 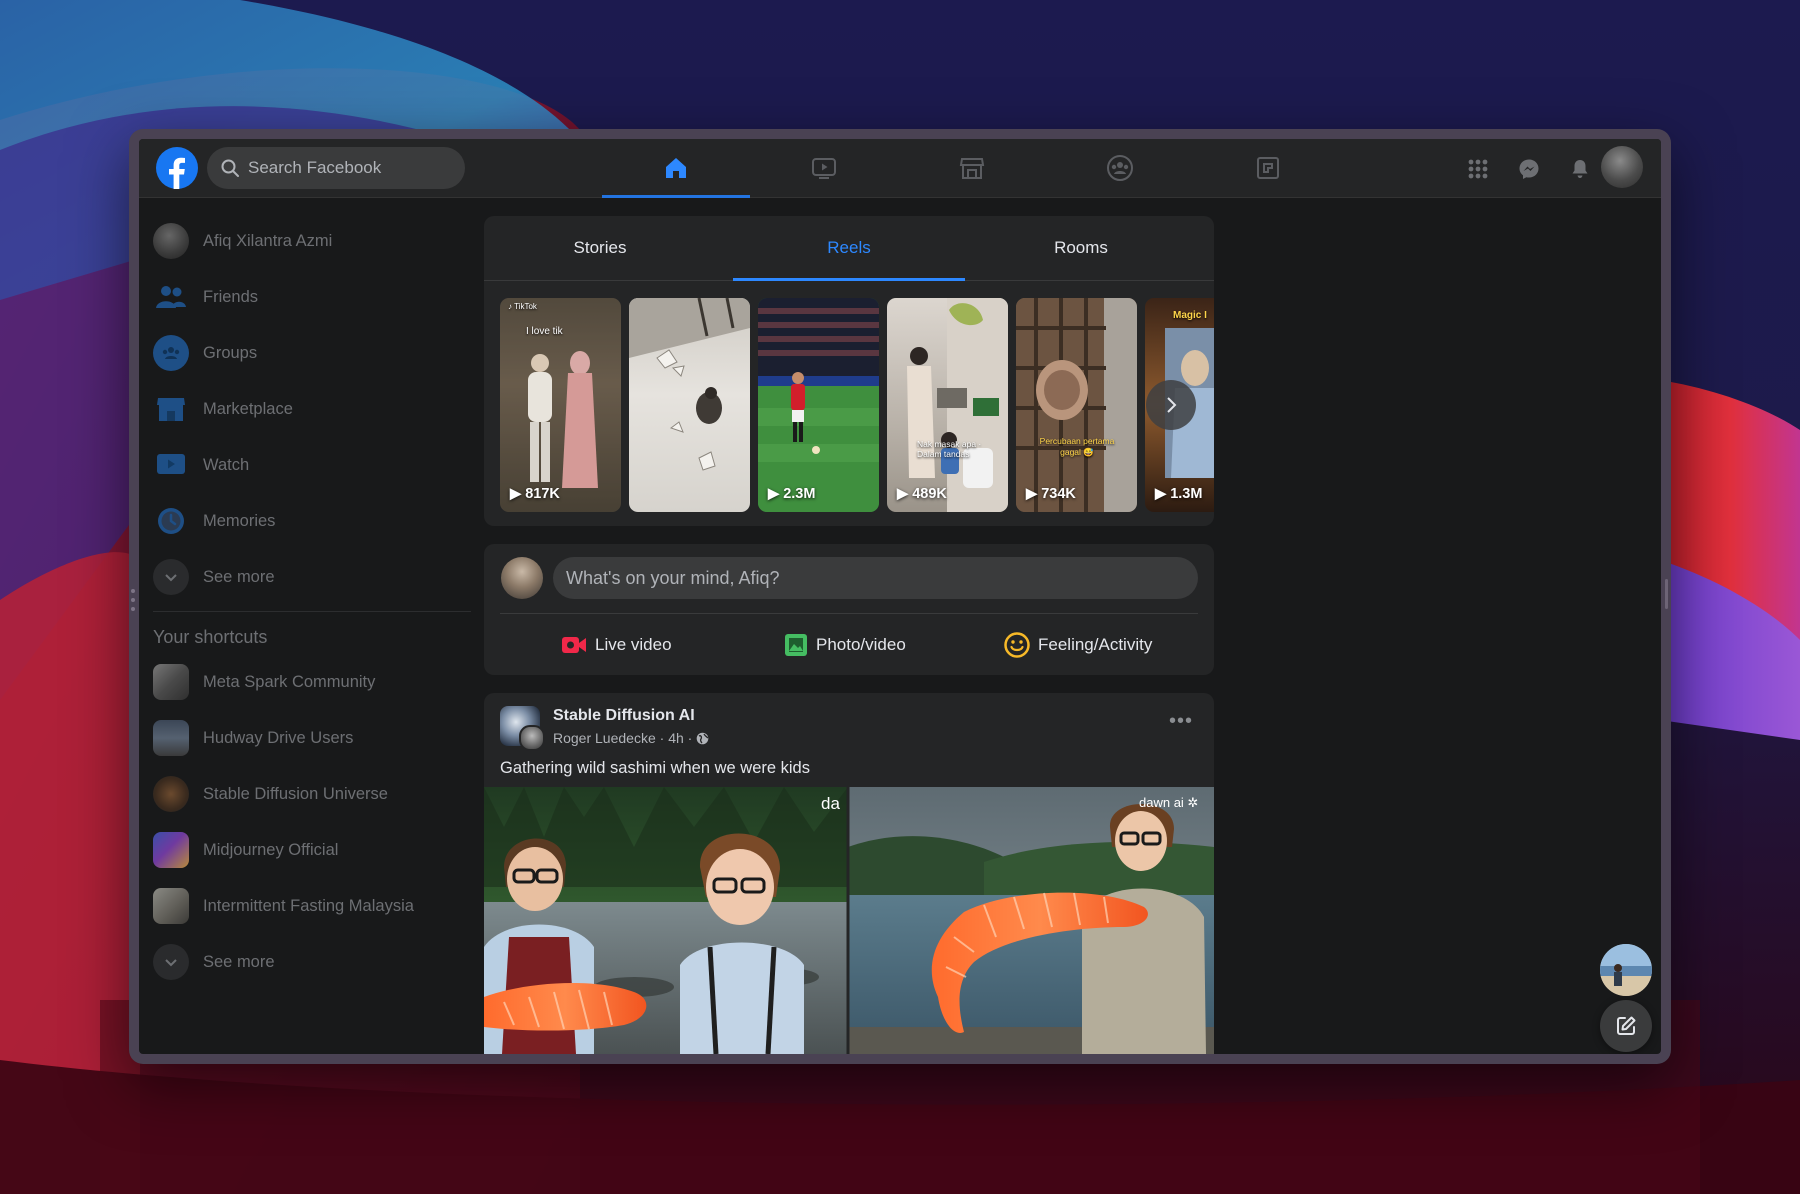 What do you see at coordinates (1095, 644) in the screenshot?
I see `feeling-activity-label: Feeling/Activity` at bounding box center [1095, 644].